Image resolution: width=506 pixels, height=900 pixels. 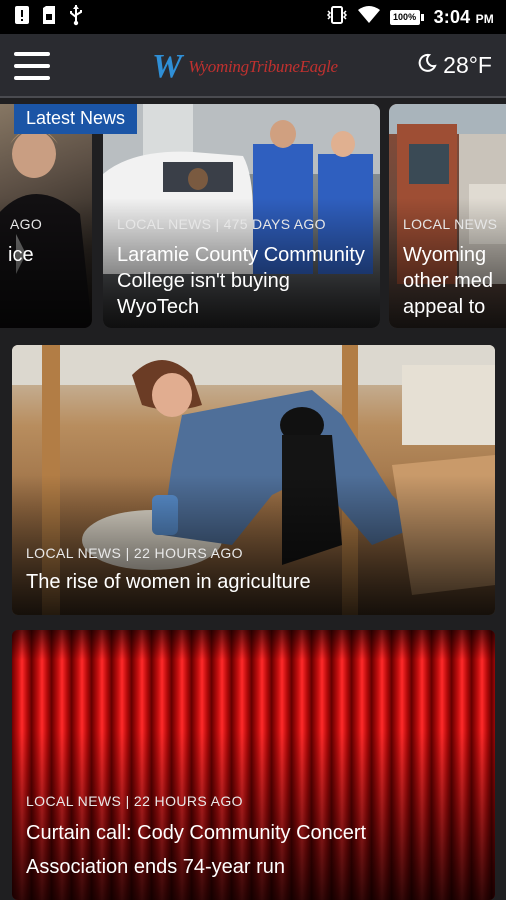 I want to click on carousel-card-meta: LOCAL NEWS | 475 DAYS AGO, so click(x=221, y=224).